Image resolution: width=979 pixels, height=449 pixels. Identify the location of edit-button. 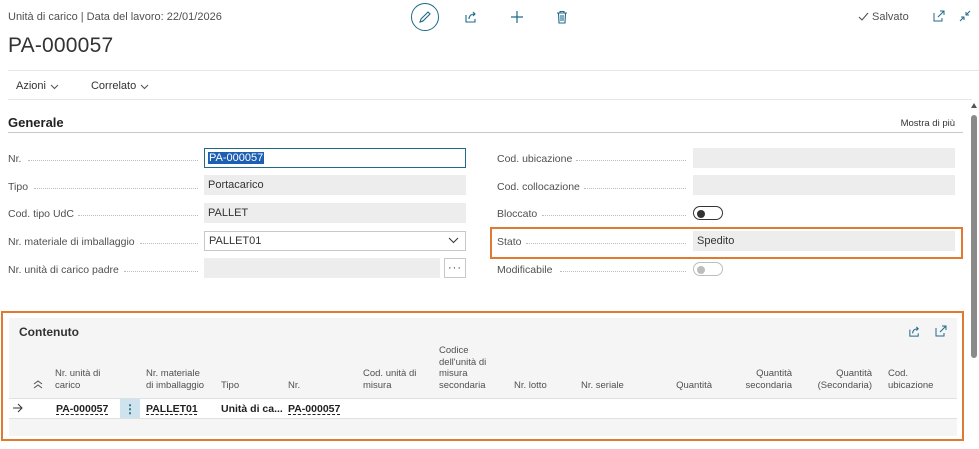
(425, 17).